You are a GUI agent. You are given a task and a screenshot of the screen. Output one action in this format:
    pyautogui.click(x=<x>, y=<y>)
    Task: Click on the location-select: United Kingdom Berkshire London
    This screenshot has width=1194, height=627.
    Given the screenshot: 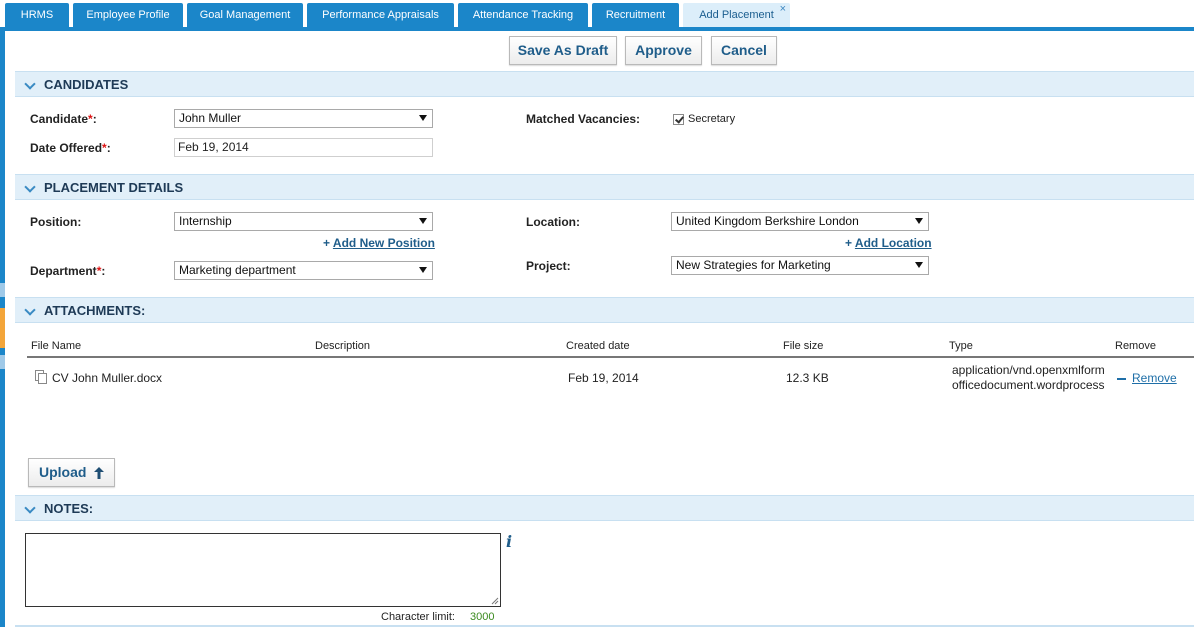 What is the action you would take?
    pyautogui.click(x=800, y=221)
    